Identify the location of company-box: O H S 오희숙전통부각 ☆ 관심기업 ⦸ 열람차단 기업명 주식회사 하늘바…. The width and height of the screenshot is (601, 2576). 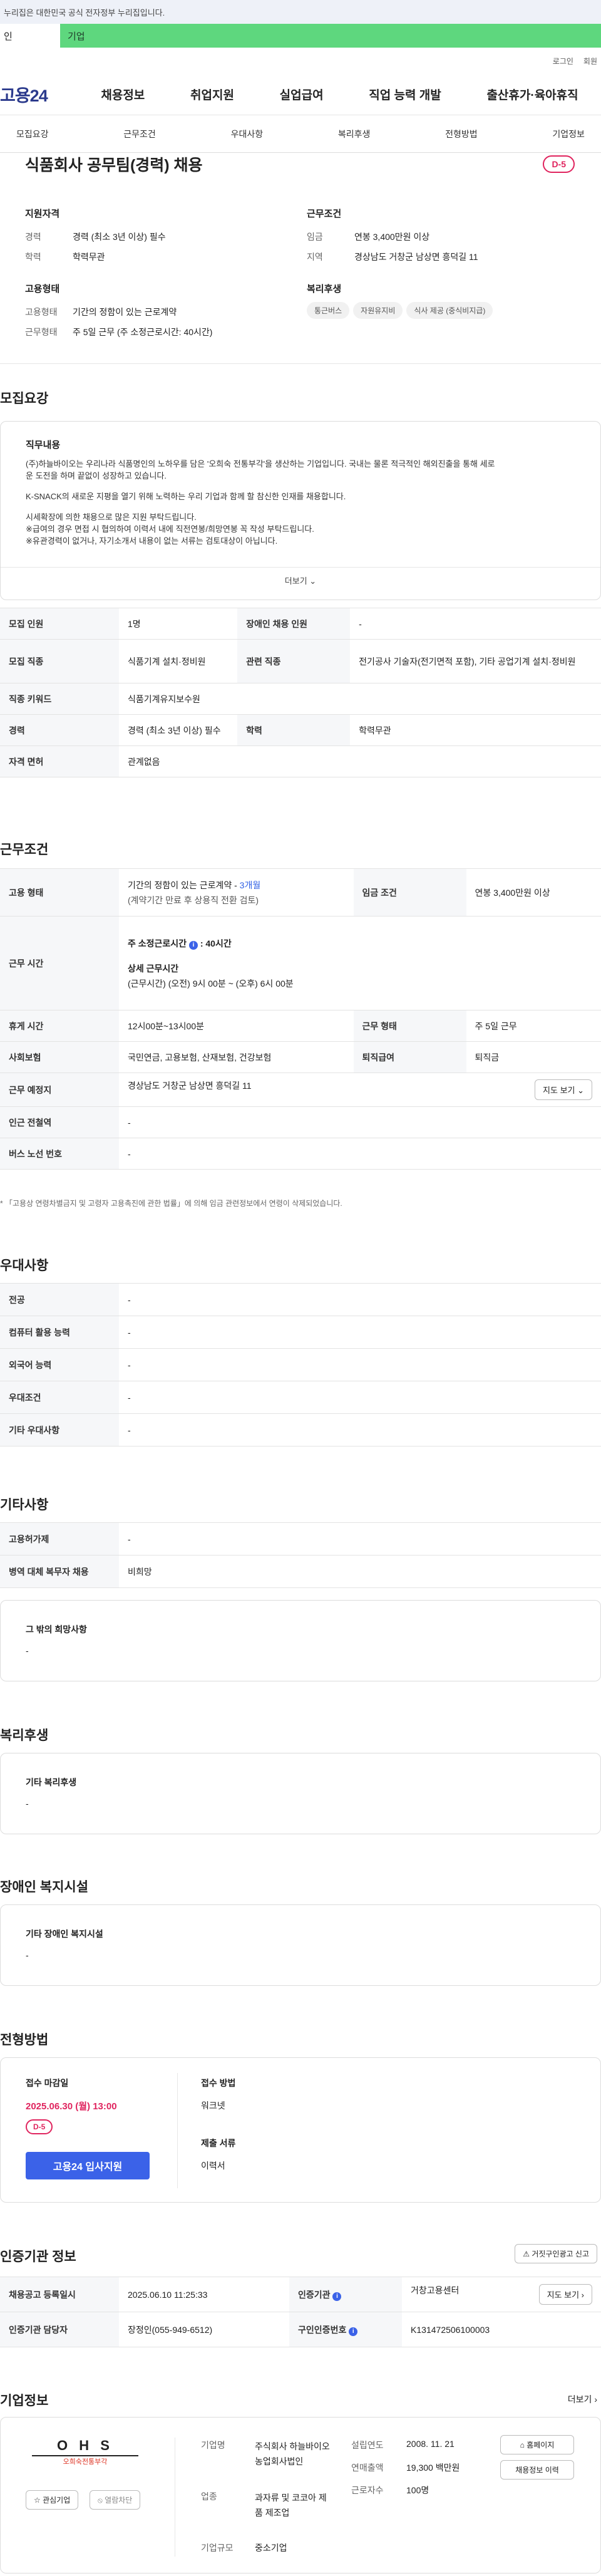
(300, 2495).